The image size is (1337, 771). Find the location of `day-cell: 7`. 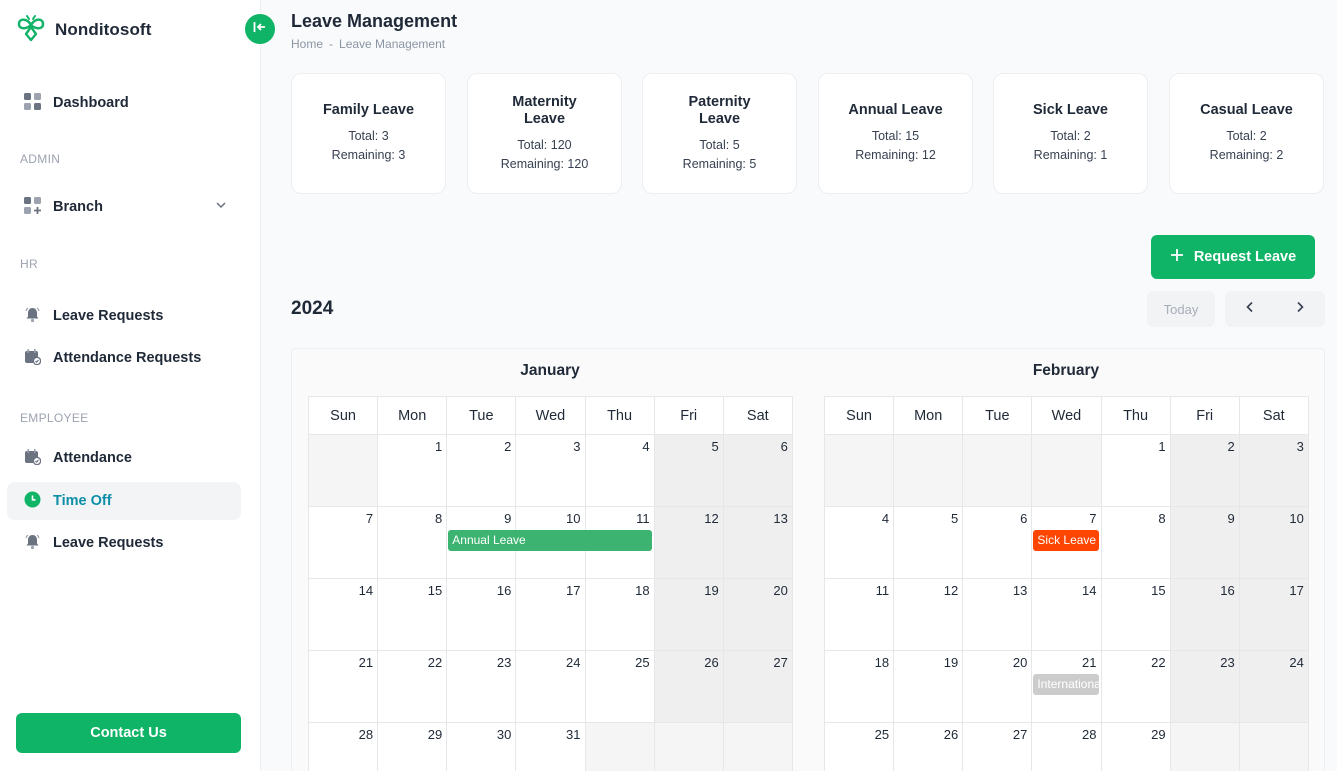

day-cell: 7 is located at coordinates (343, 542).